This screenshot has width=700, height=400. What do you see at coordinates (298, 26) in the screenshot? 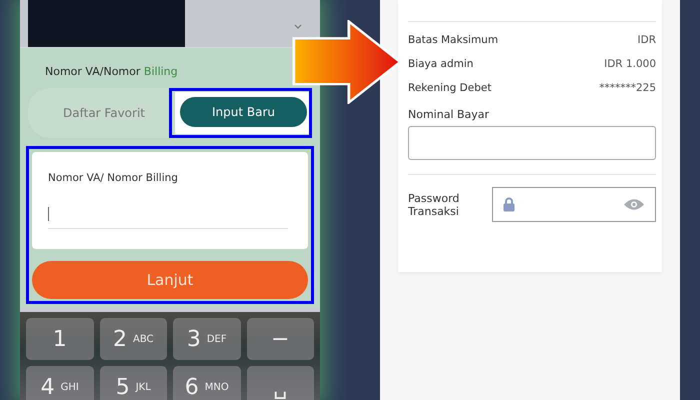
I see `chevron-down-icon` at bounding box center [298, 26].